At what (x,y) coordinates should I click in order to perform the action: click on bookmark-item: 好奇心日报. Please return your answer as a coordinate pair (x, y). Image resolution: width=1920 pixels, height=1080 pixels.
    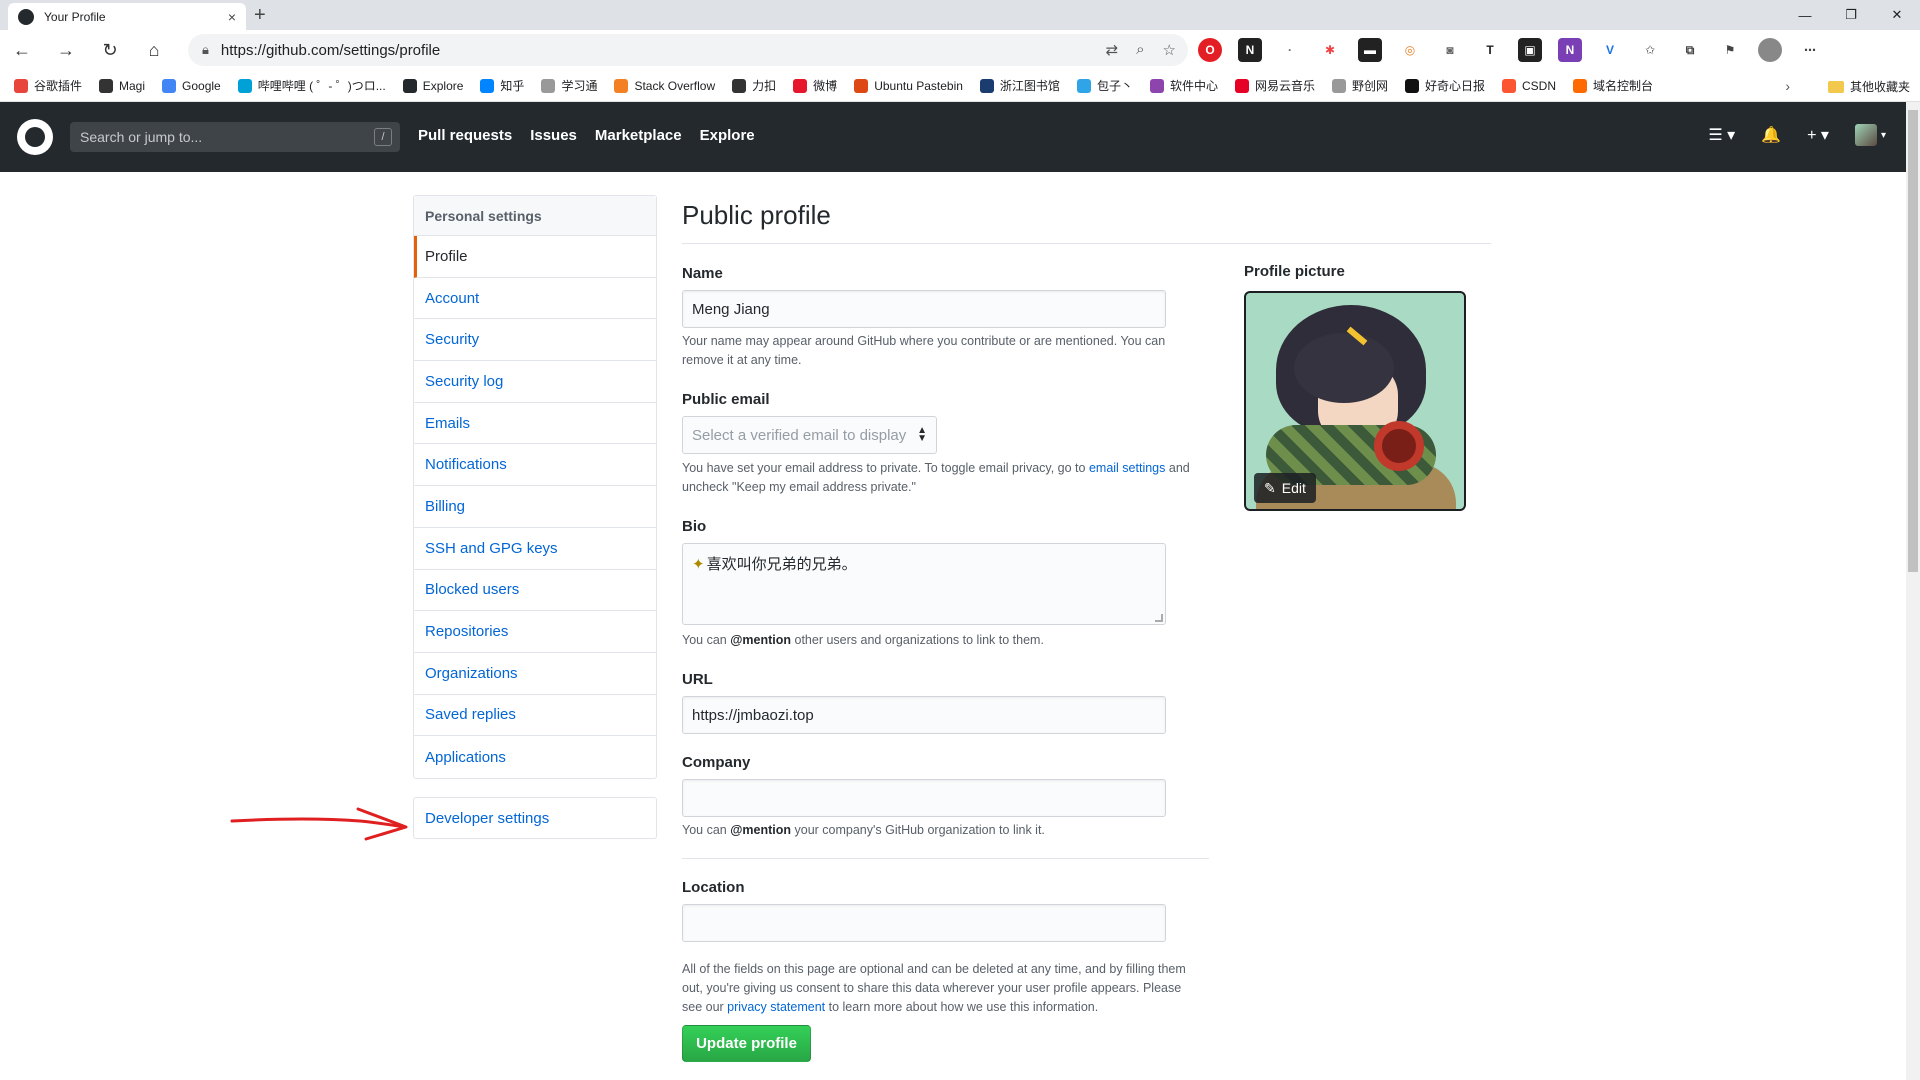
    Looking at the image, I should click on (1445, 85).